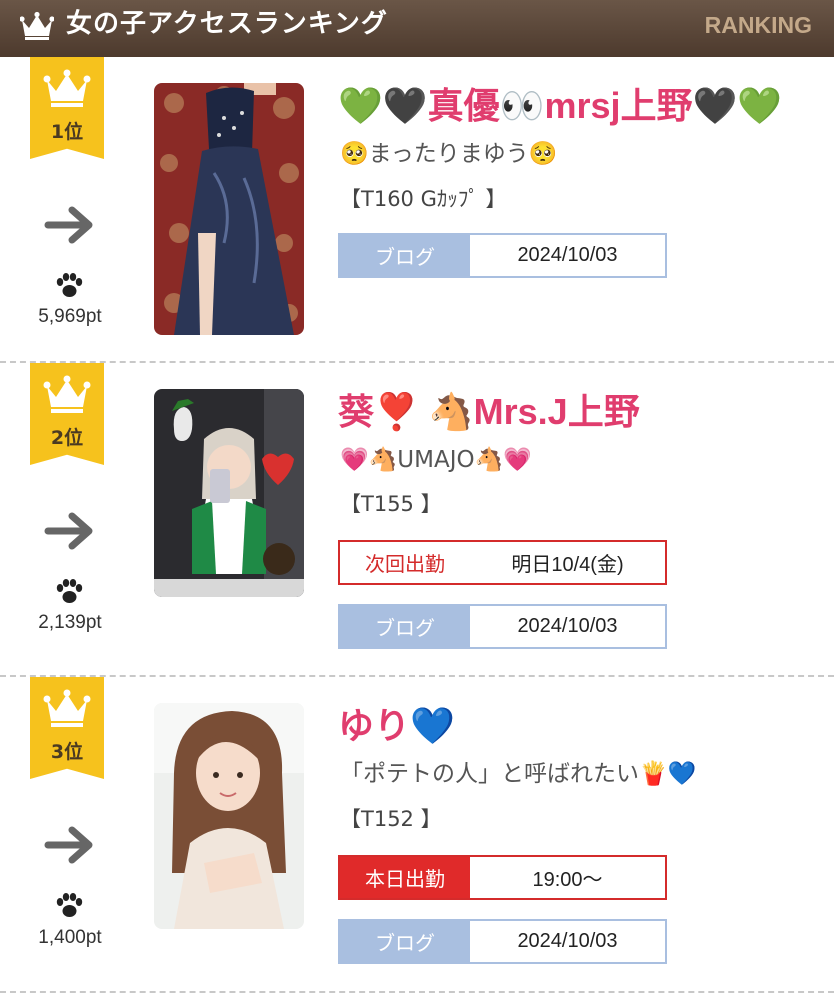 Image resolution: width=834 pixels, height=1000 pixels. What do you see at coordinates (70, 937) in the screenshot?
I see `points: 1,400pt` at bounding box center [70, 937].